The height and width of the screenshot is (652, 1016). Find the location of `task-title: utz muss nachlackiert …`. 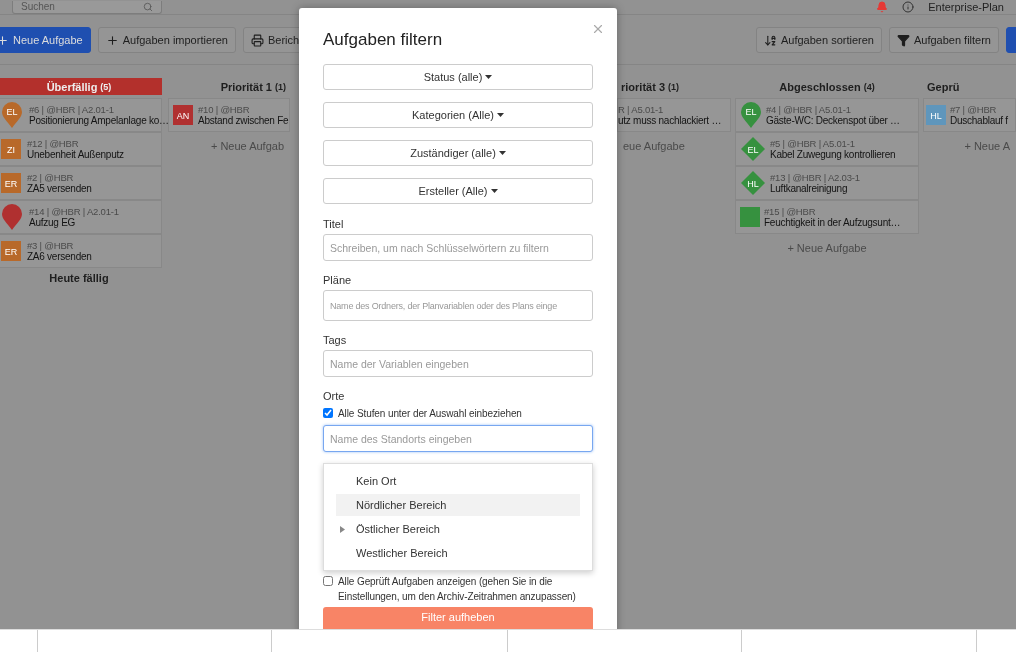

task-title: utz muss nachlackiert … is located at coordinates (670, 120).